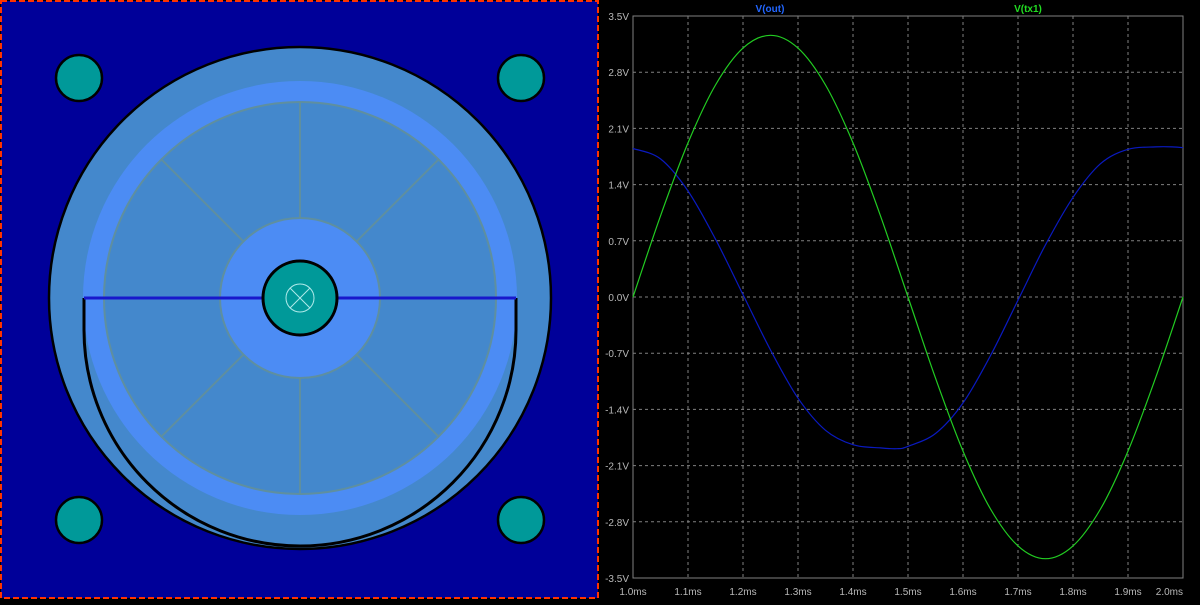  What do you see at coordinates (618, 242) in the screenshot?
I see `y-tick-label: 0.7V` at bounding box center [618, 242].